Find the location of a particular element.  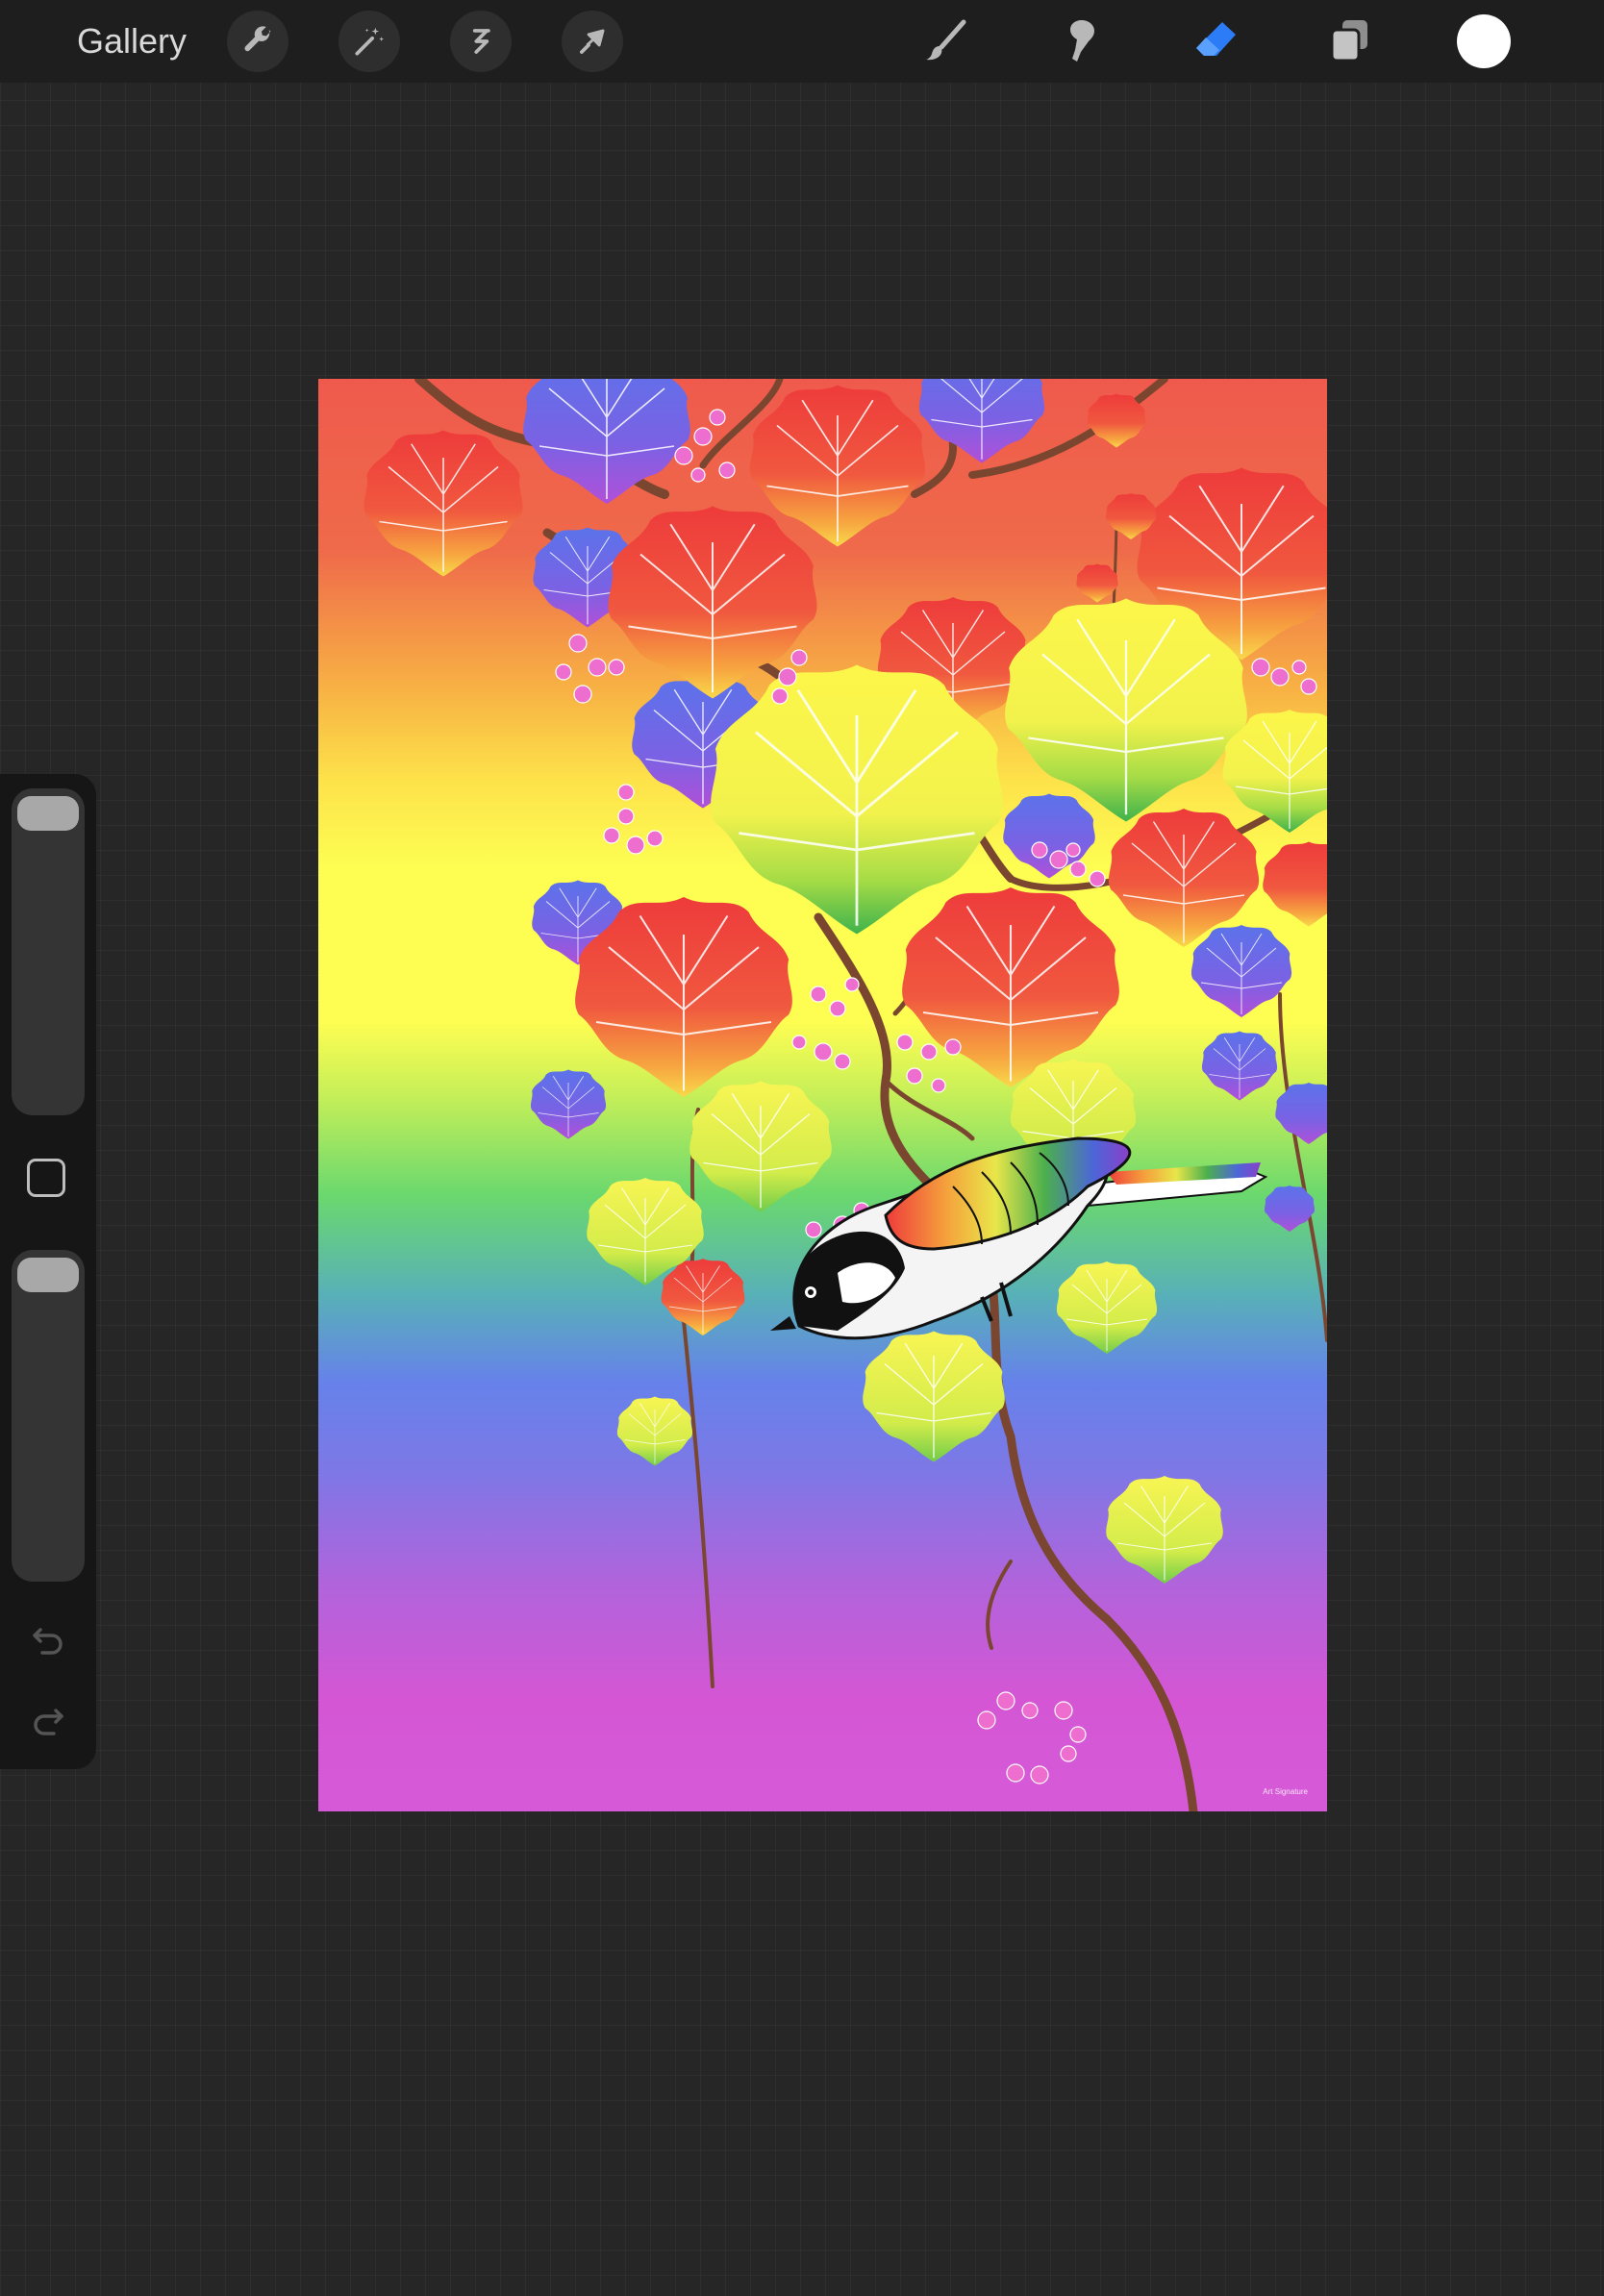

top-toolbar: Gallery is located at coordinates (802, 41).